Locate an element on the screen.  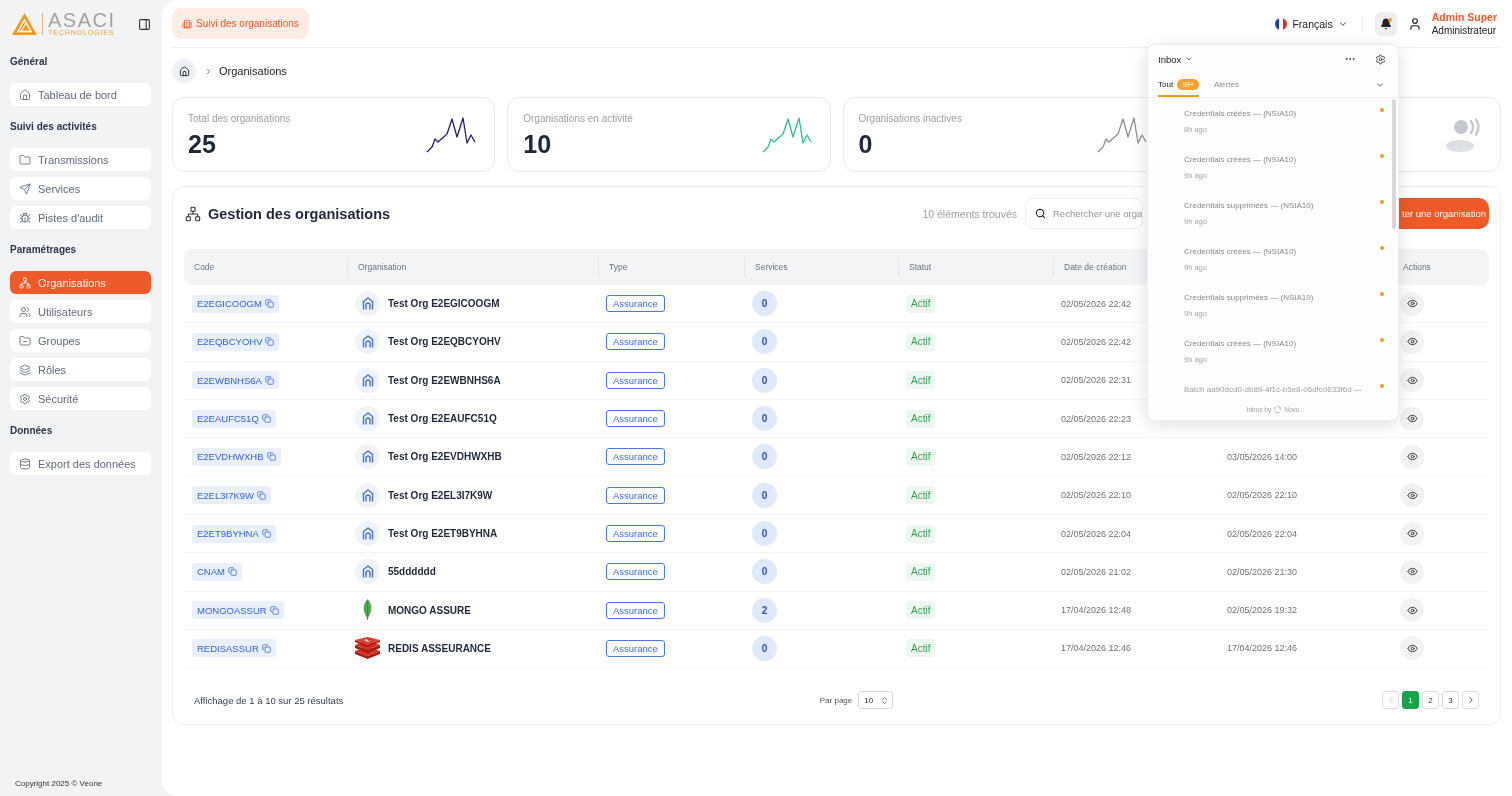
chevron-right-icon is located at coordinates (208, 71).